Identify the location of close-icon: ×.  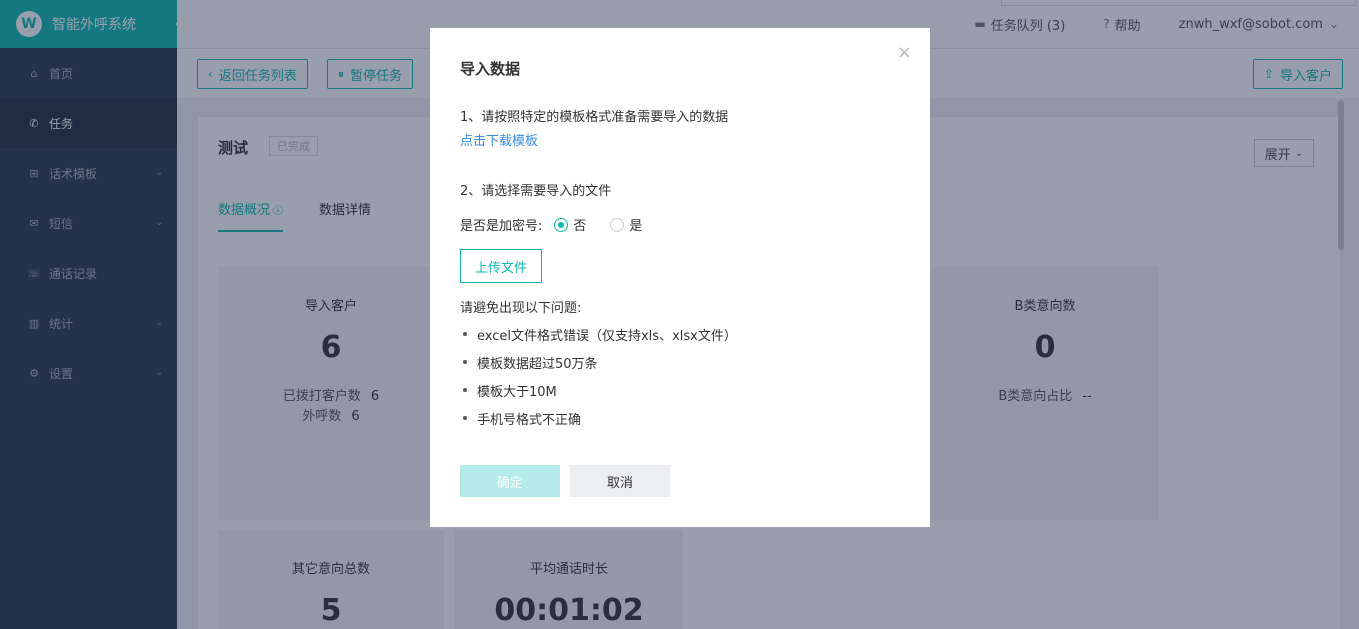
(904, 52).